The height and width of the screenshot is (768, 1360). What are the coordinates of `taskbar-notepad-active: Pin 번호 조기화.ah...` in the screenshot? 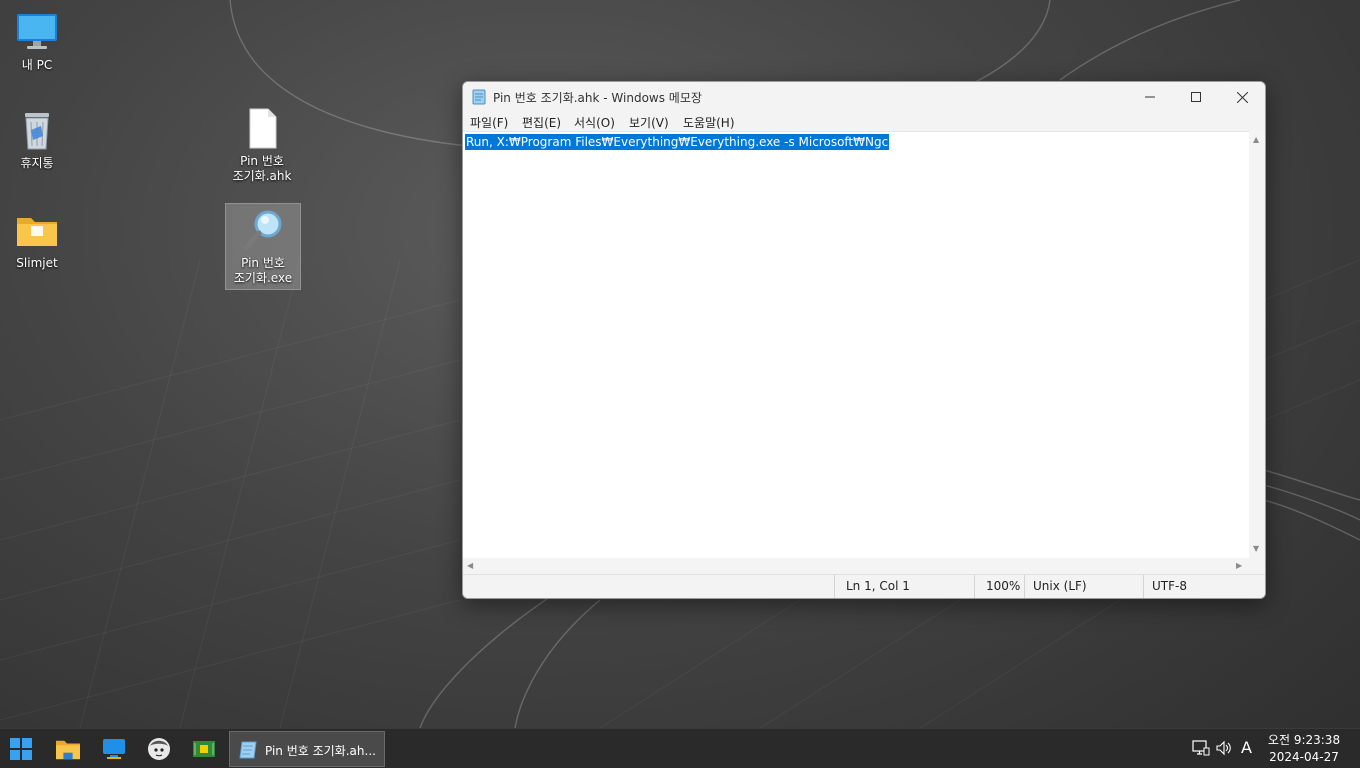 It's located at (307, 749).